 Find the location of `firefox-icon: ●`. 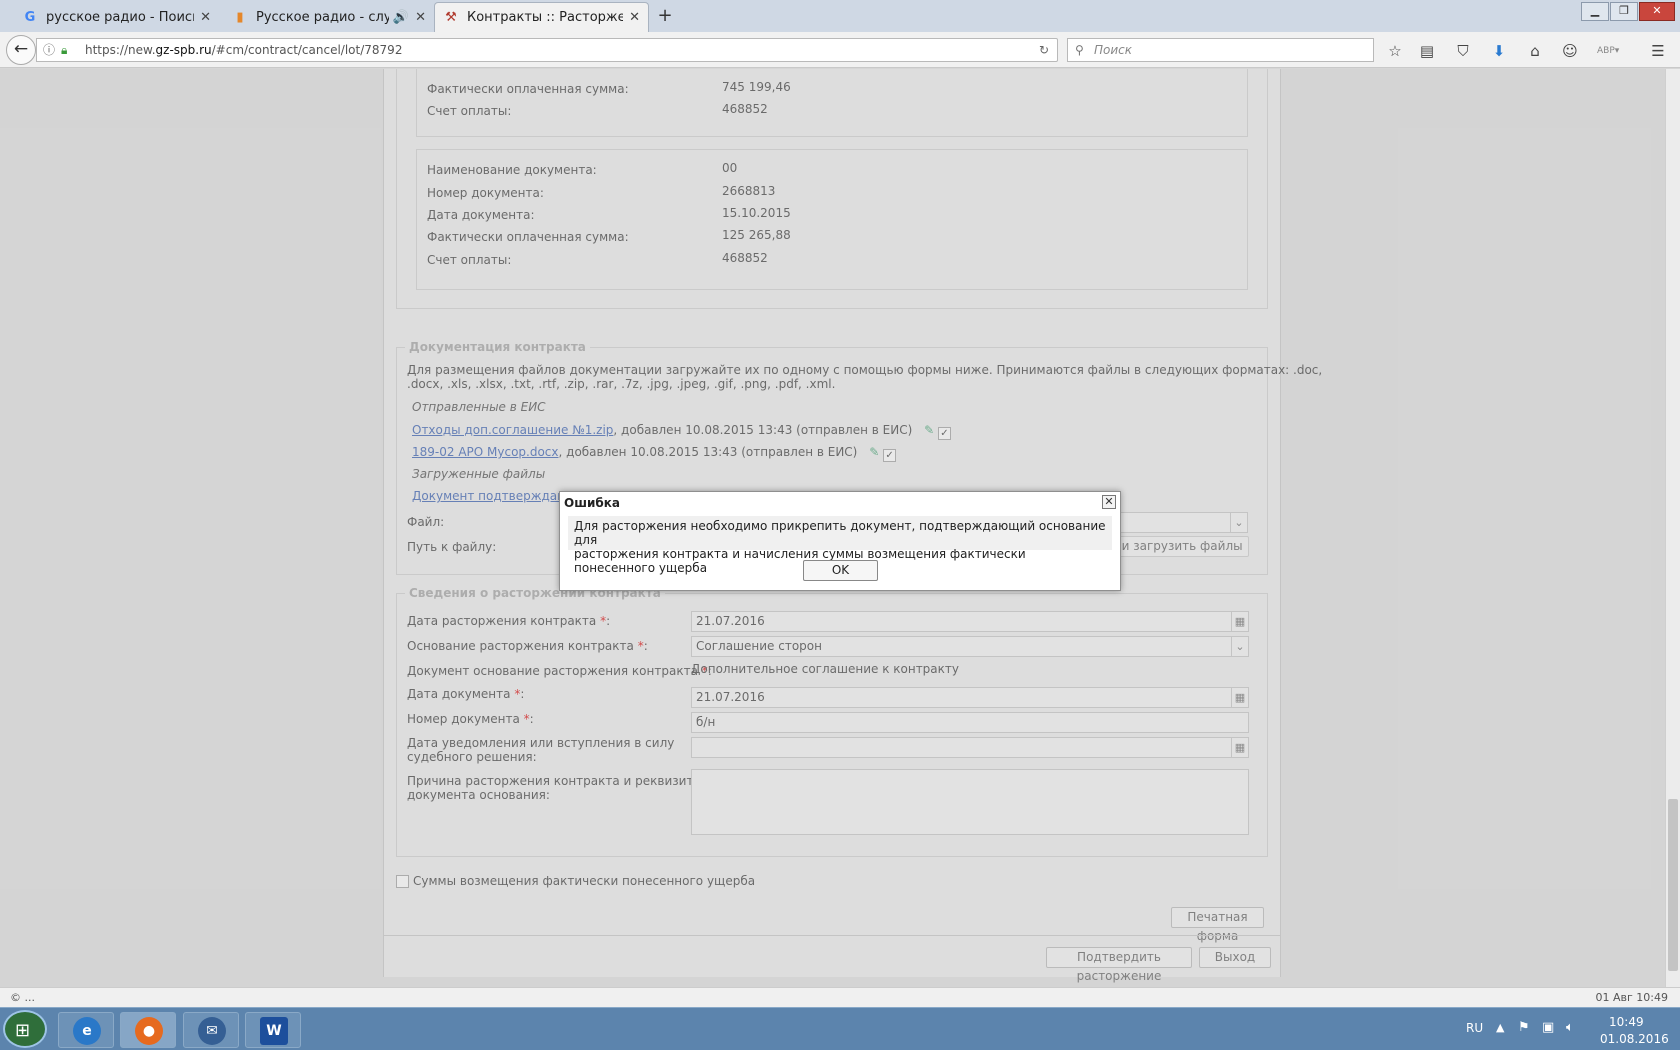

firefox-icon: ● is located at coordinates (149, 1031).